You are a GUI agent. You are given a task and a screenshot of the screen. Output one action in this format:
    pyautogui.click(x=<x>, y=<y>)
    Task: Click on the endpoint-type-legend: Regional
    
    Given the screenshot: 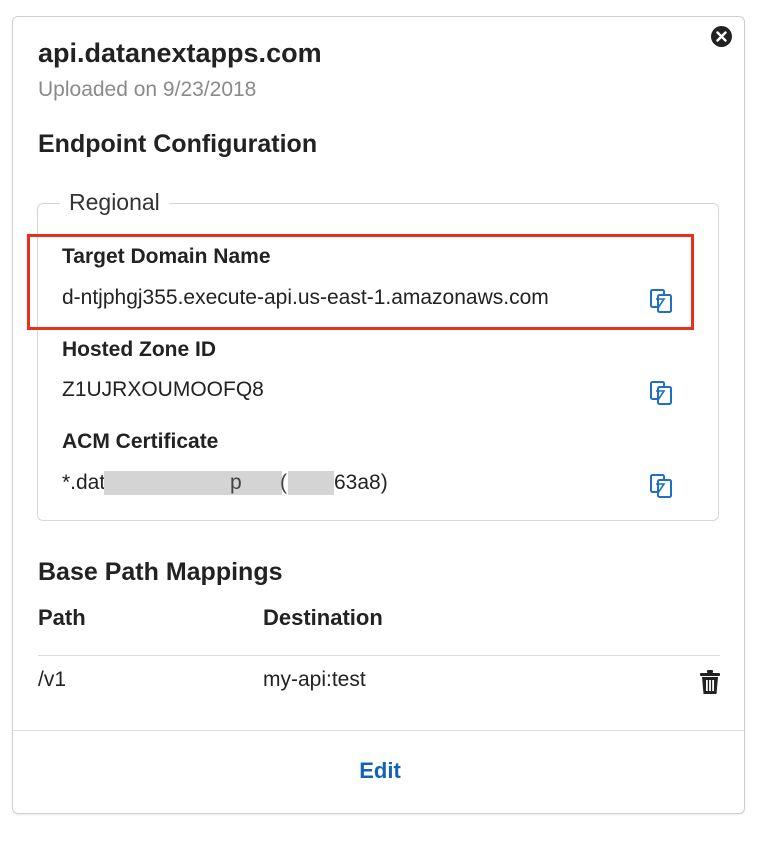 What is the action you would take?
    pyautogui.click(x=114, y=202)
    